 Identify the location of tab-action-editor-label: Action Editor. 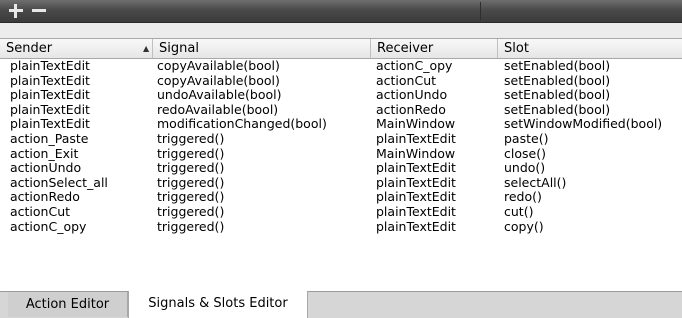
(67, 304).